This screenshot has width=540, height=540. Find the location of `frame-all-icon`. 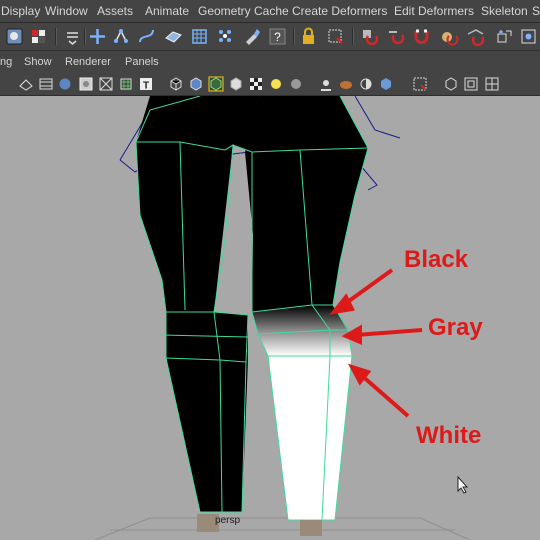

frame-all-icon is located at coordinates (451, 84).